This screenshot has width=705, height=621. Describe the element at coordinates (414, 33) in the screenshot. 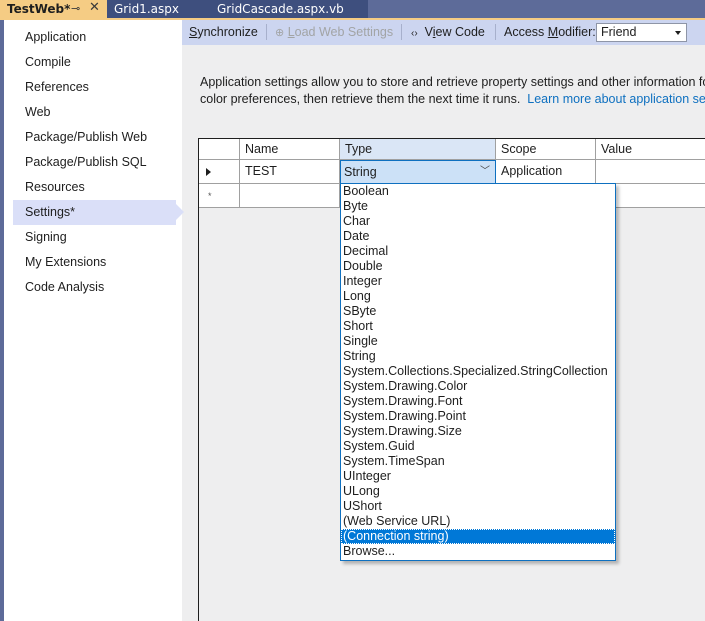

I see `code-icon: ‹›` at that location.